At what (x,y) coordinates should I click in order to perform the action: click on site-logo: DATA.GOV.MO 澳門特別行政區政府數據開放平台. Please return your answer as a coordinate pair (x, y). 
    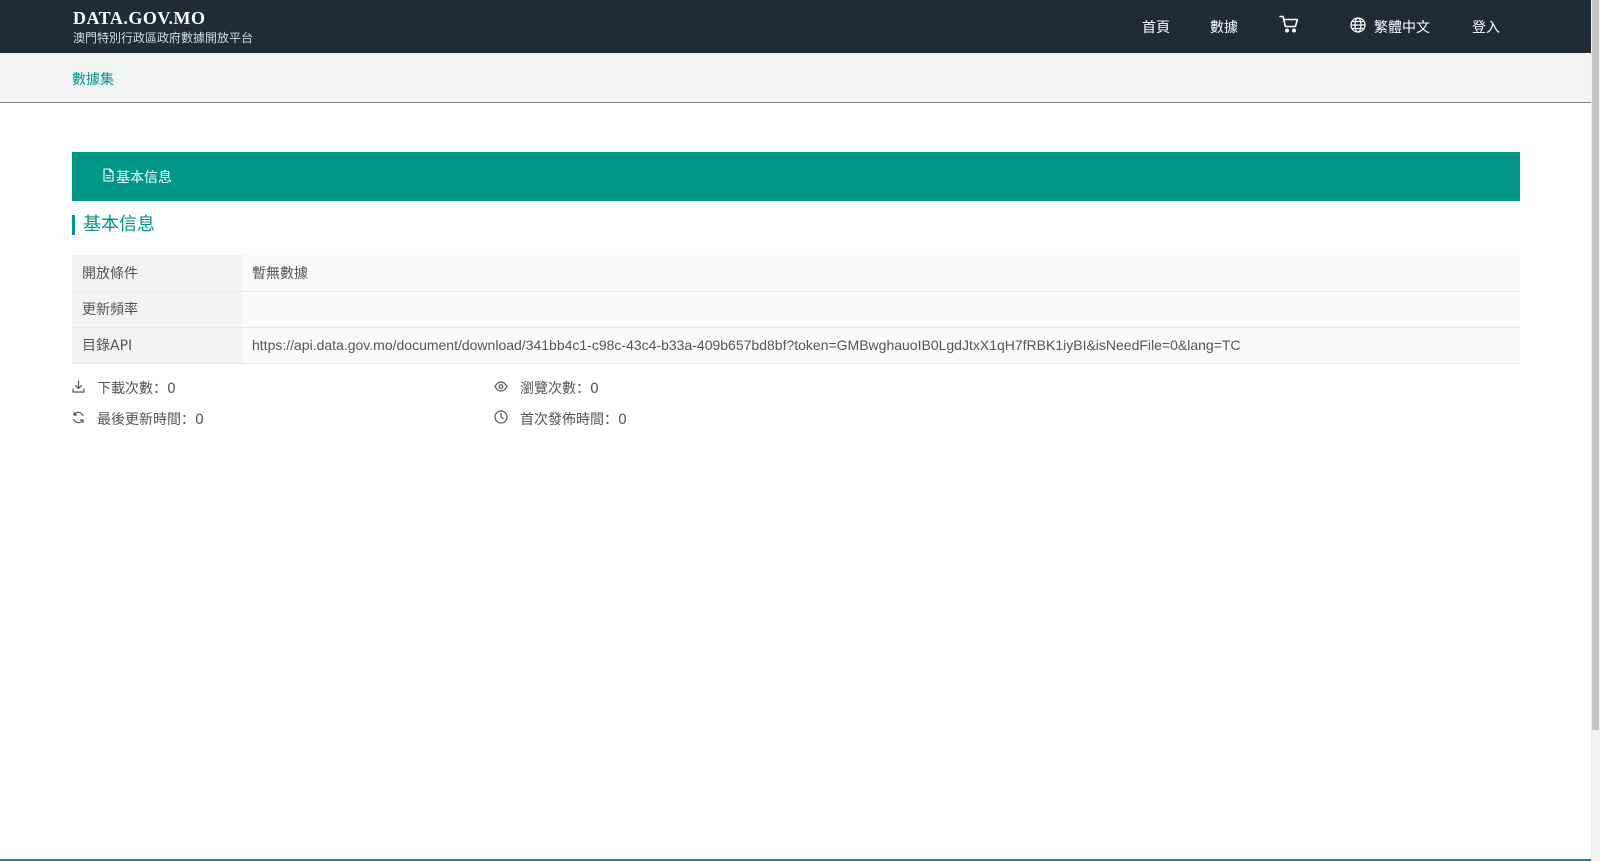
    Looking at the image, I should click on (163, 26).